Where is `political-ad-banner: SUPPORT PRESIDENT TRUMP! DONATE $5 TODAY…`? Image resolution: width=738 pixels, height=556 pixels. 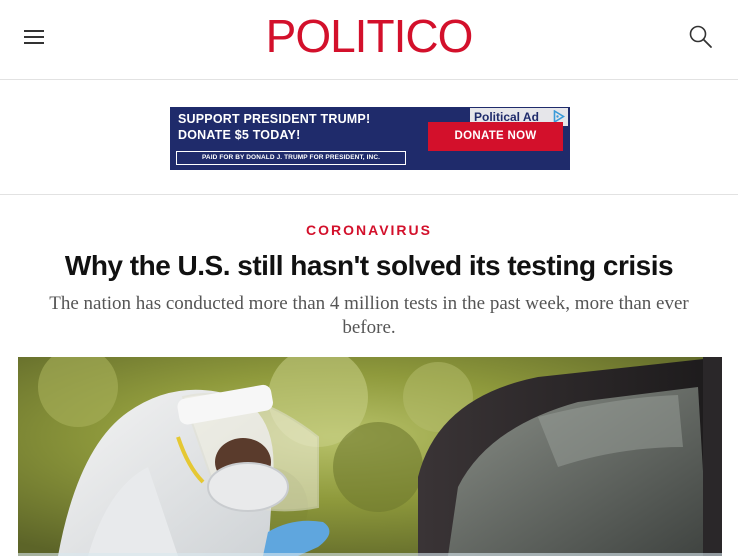 political-ad-banner: SUPPORT PRESIDENT TRUMP! DONATE $5 TODAY… is located at coordinates (370, 138).